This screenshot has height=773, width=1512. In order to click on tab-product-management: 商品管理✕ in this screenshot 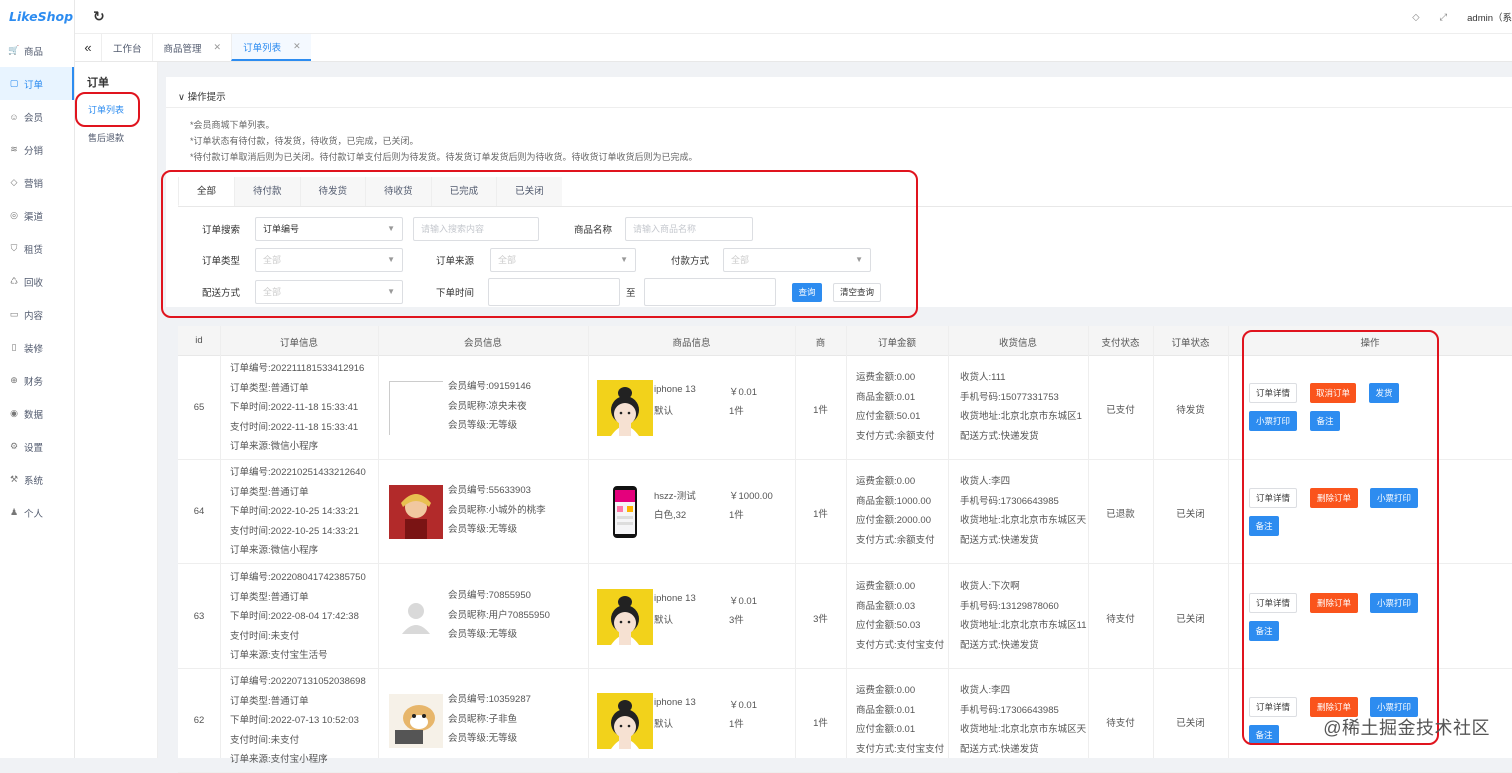, I will do `click(192, 47)`.